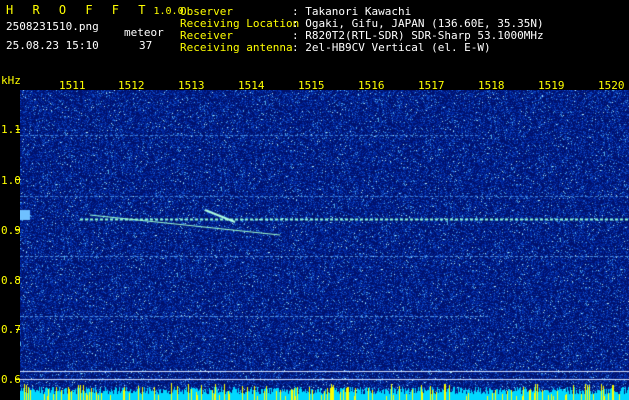 The height and width of the screenshot is (400, 629). What do you see at coordinates (11, 230) in the screenshot?
I see `y-tick-0-9: 0.9` at bounding box center [11, 230].